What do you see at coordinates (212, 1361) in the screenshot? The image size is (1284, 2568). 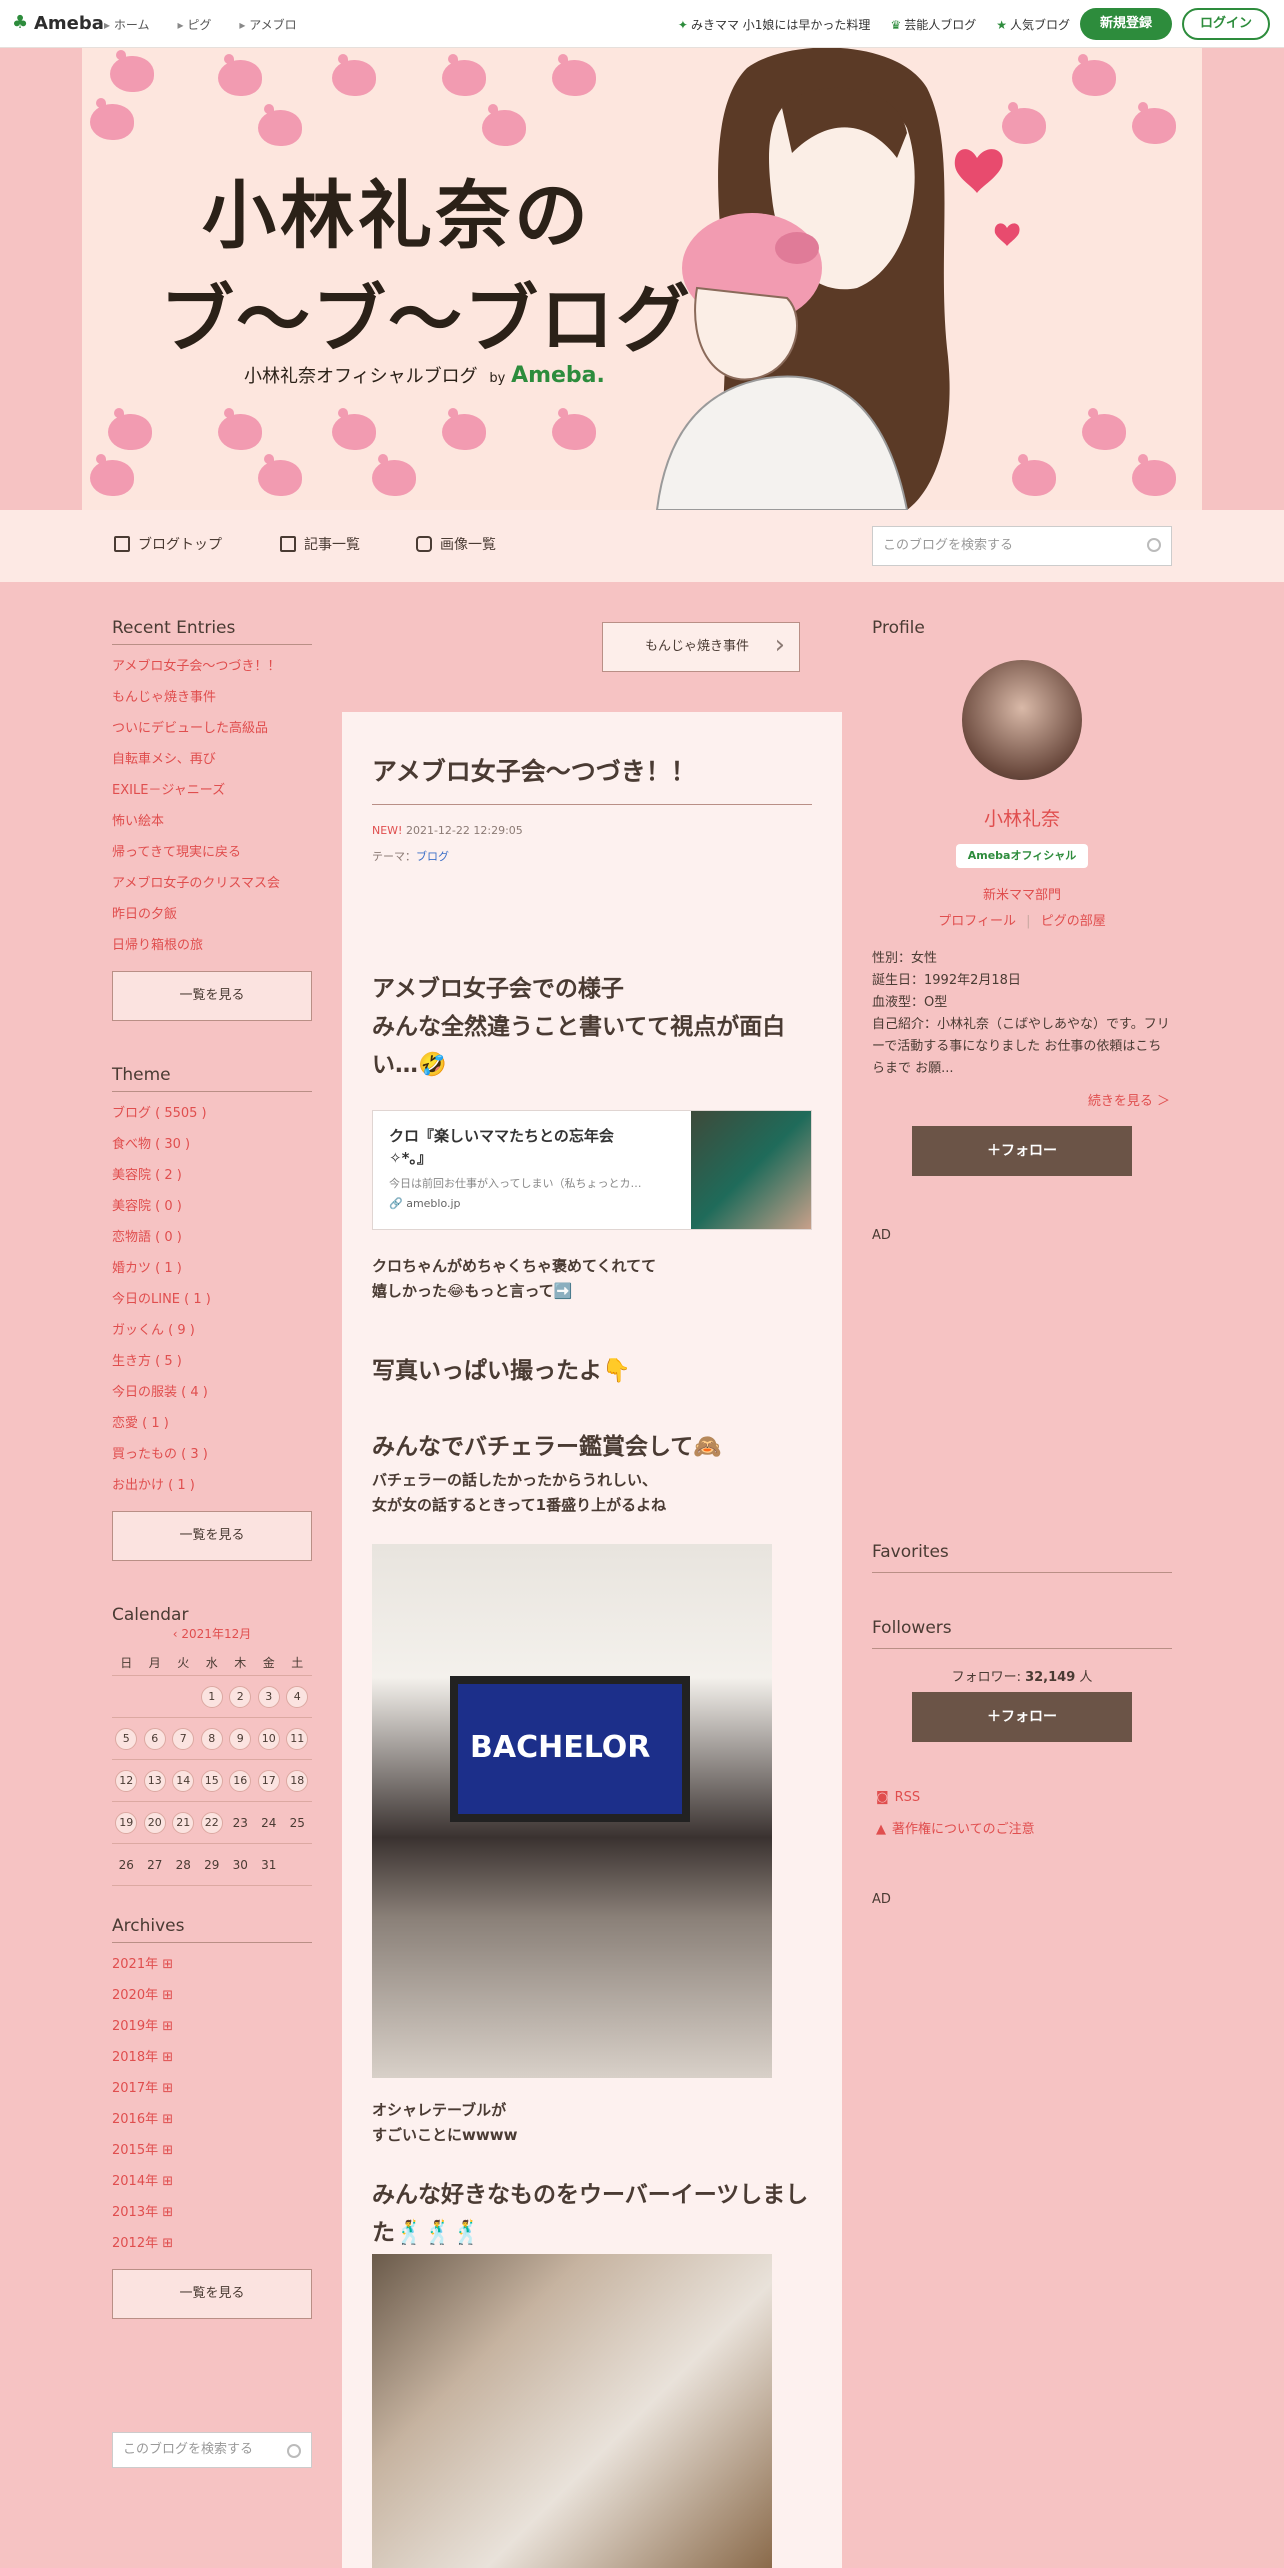 I see `theme-item: 生き方 ( 5 )` at bounding box center [212, 1361].